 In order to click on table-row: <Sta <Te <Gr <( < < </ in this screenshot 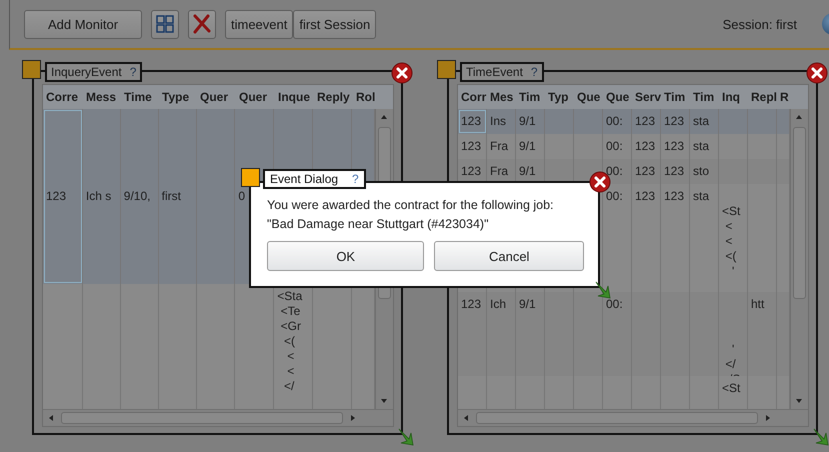, I will do `click(209, 346)`.